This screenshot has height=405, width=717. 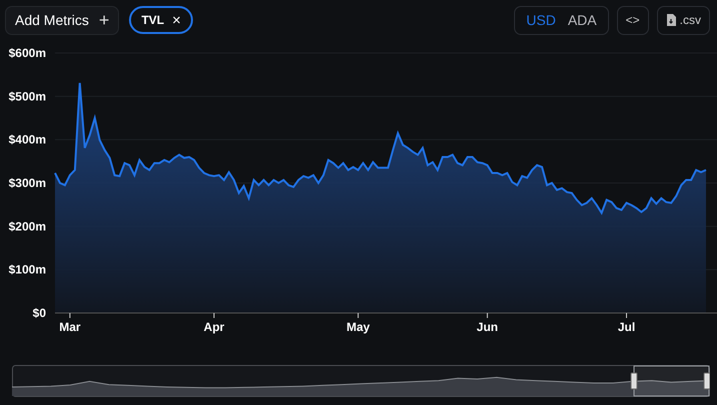 I want to click on embed-button: <>, so click(x=632, y=20).